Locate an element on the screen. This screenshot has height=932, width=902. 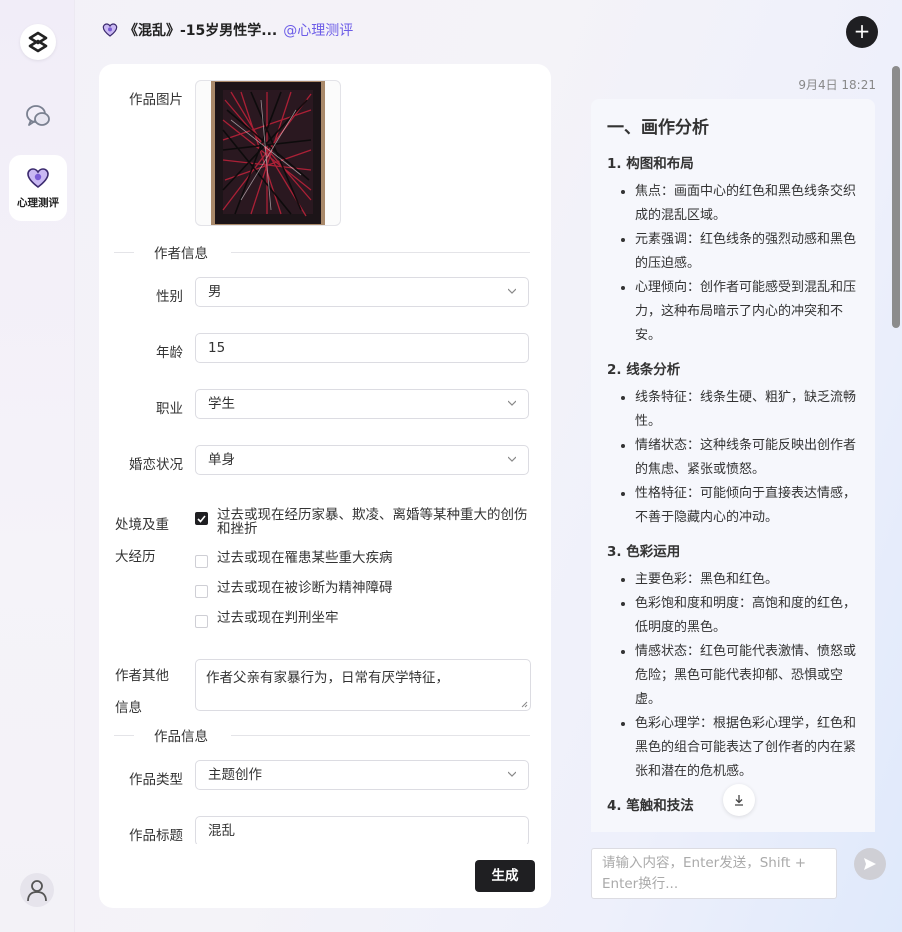
experience-option-3: 过去或现在判刑坐牢 is located at coordinates (362, 619).